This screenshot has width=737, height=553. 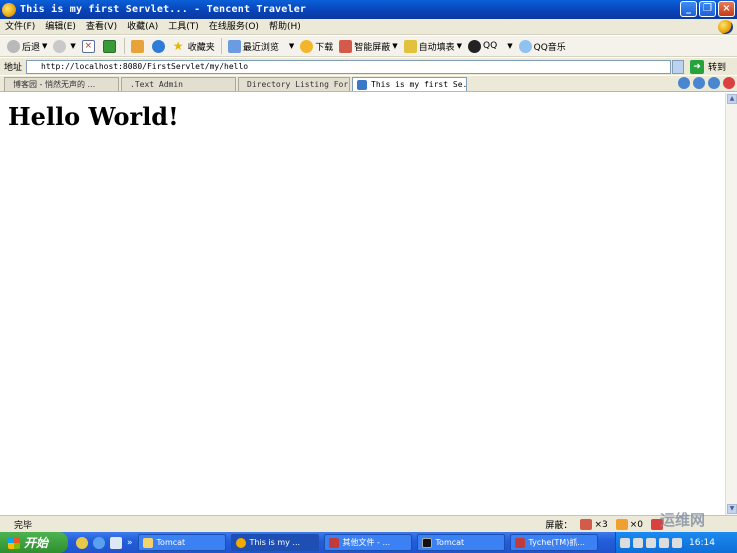 What do you see at coordinates (683, 520) in the screenshot?
I see `watermark: 运维网` at bounding box center [683, 520].